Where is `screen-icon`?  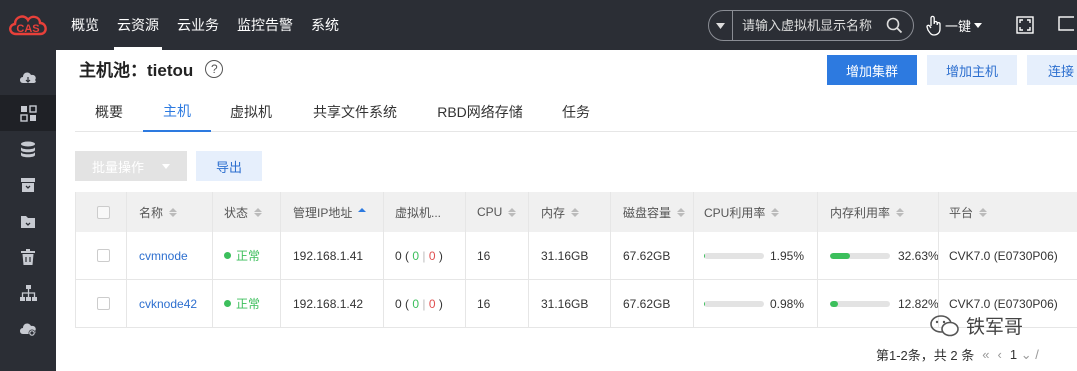
screen-icon is located at coordinates (1067, 25).